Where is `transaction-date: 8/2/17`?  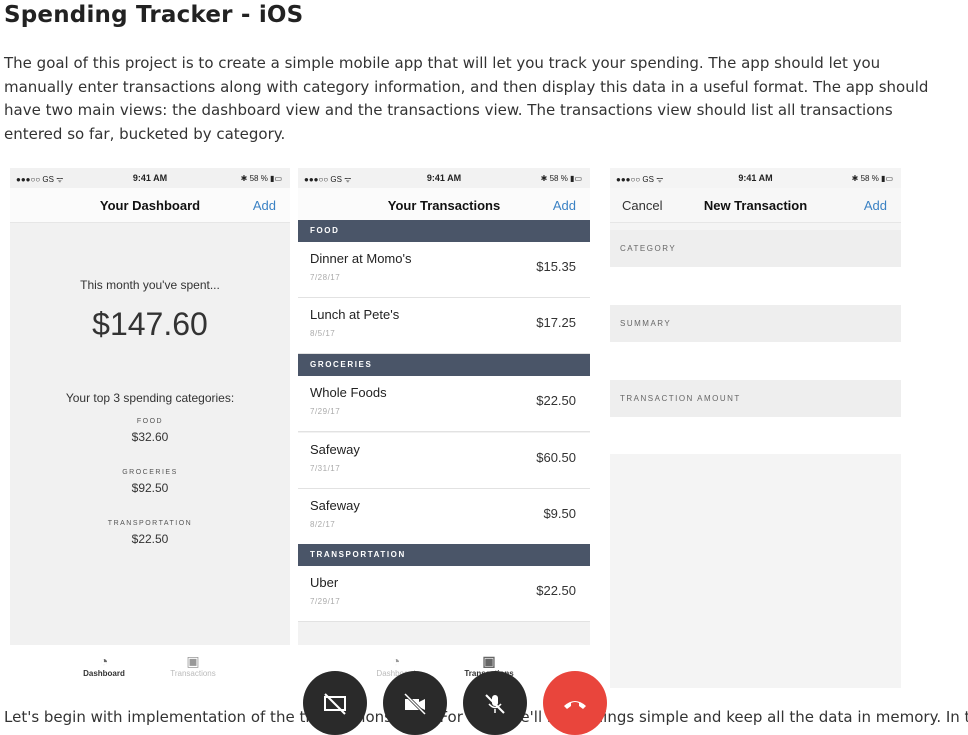
transaction-date: 8/2/17 is located at coordinates (323, 524).